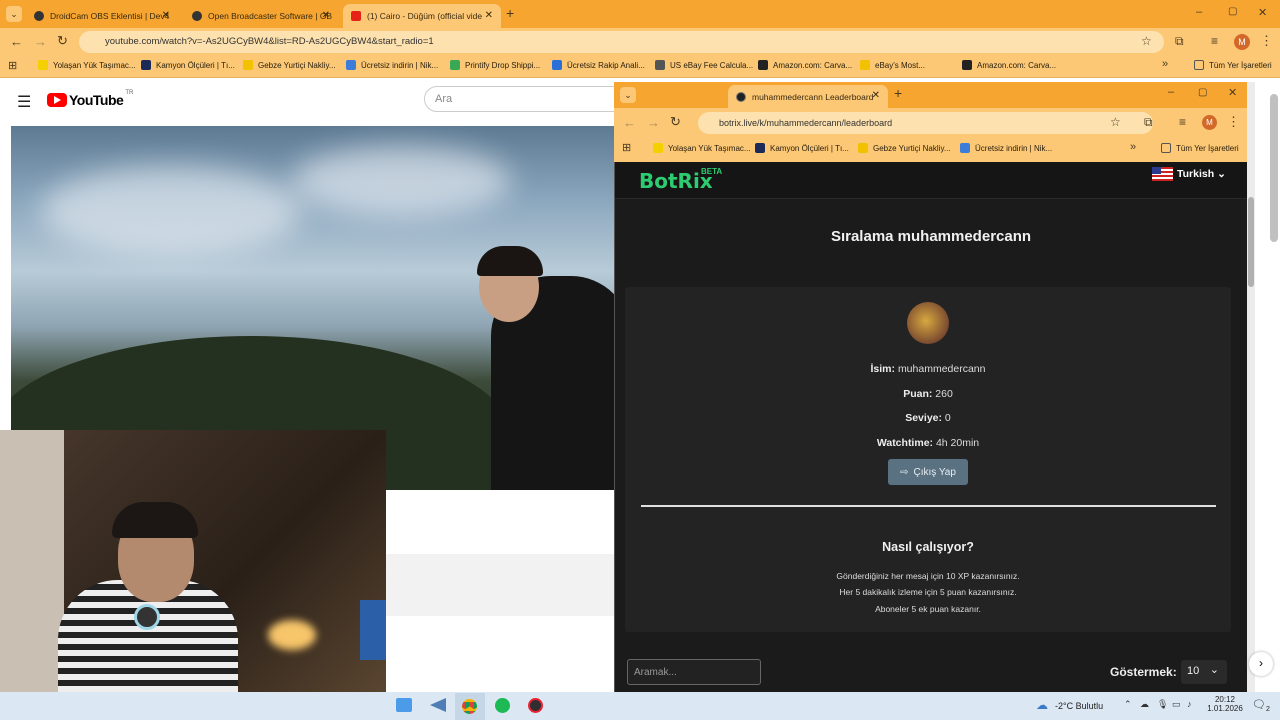 This screenshot has width=1280, height=720. I want to click on weather-text: -2°C Bulutlu, so click(1079, 706).